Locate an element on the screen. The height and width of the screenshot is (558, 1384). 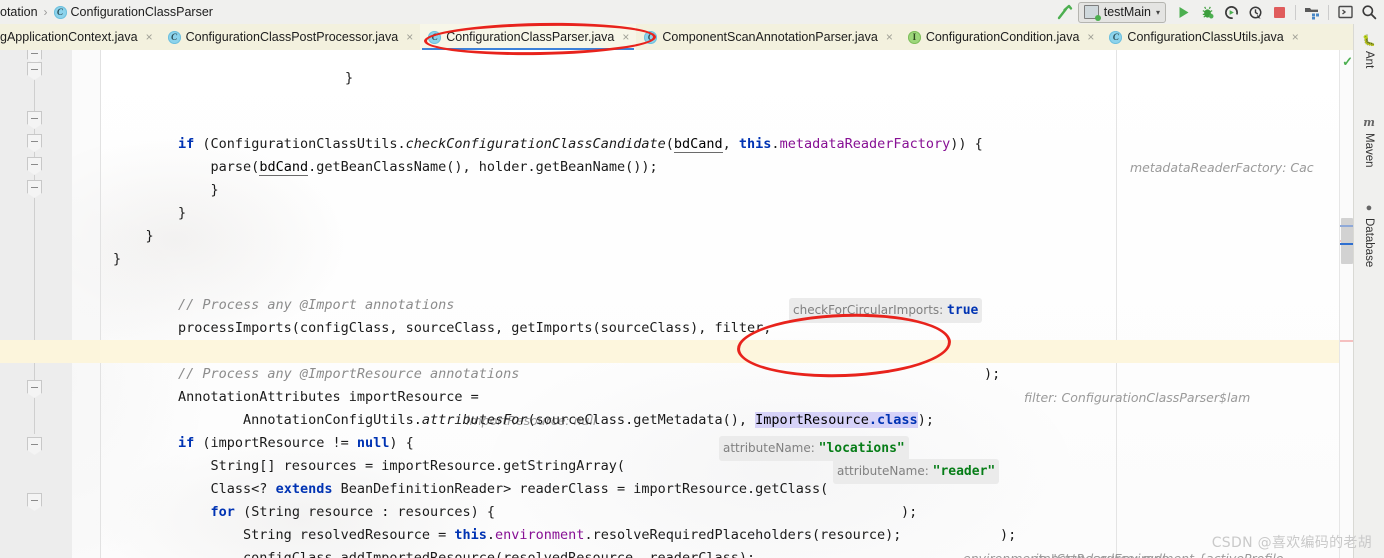
scroll-position-marker is located at coordinates (1347, 226).